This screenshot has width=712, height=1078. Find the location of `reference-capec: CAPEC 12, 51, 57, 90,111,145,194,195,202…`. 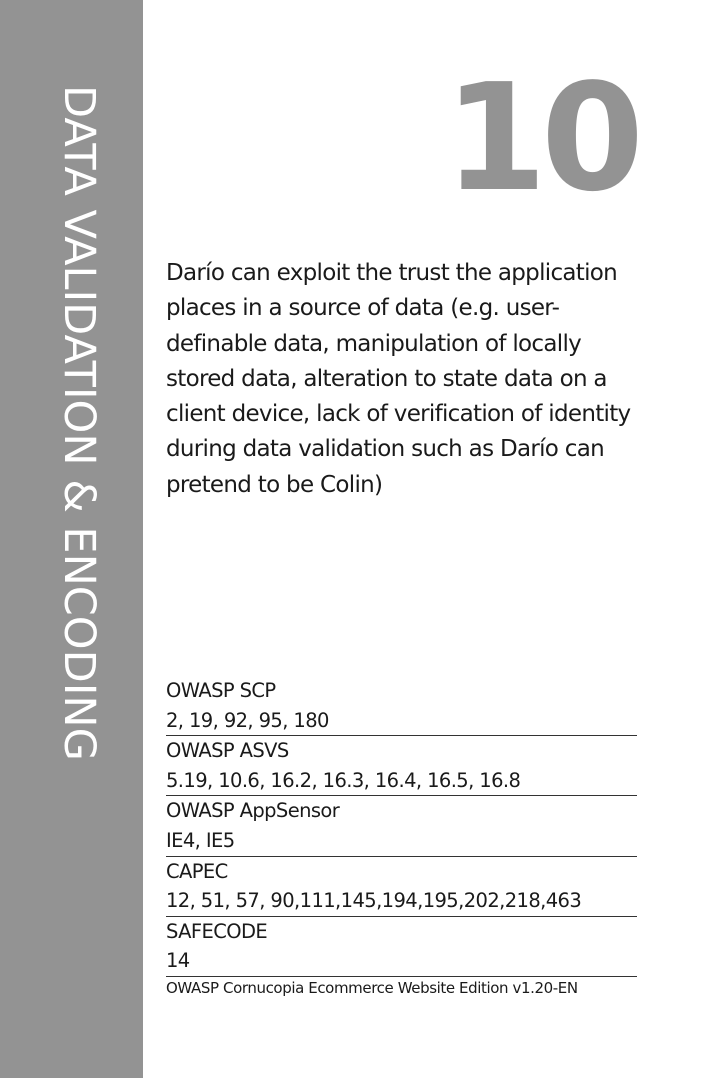

reference-capec: CAPEC 12, 51, 57, 90,111,145,194,195,202… is located at coordinates (401, 887).